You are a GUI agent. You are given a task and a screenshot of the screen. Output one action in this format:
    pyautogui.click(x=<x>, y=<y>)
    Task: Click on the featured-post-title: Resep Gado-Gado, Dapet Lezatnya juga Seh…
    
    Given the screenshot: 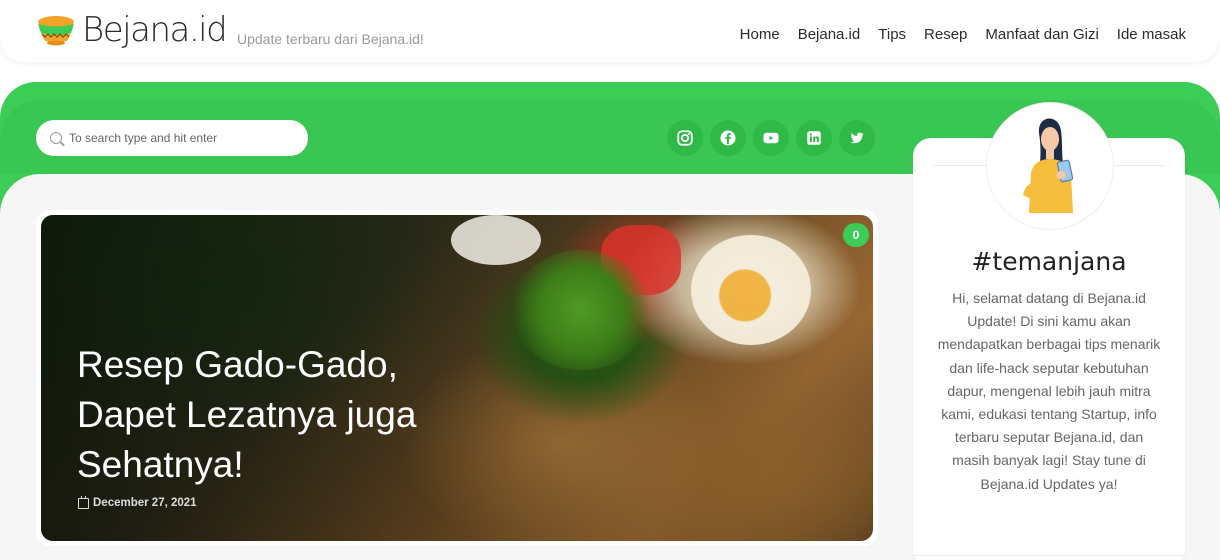 What is the action you would take?
    pyautogui.click(x=277, y=415)
    